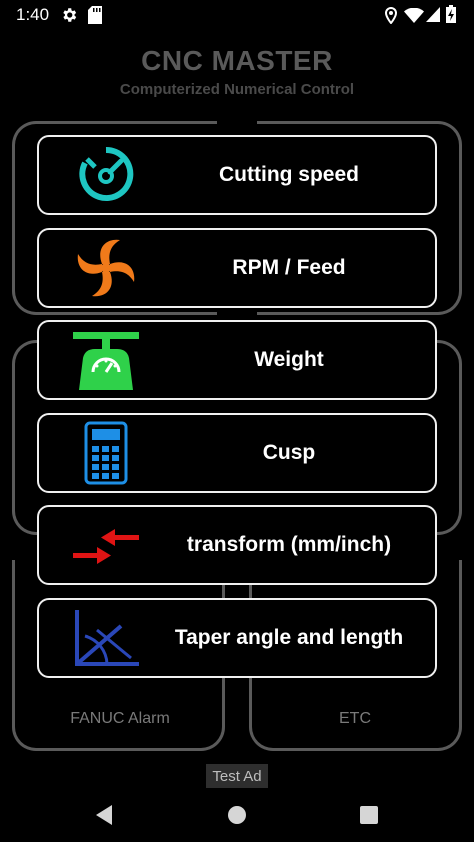 The image size is (474, 842). I want to click on battery-charging-icon, so click(451, 14).